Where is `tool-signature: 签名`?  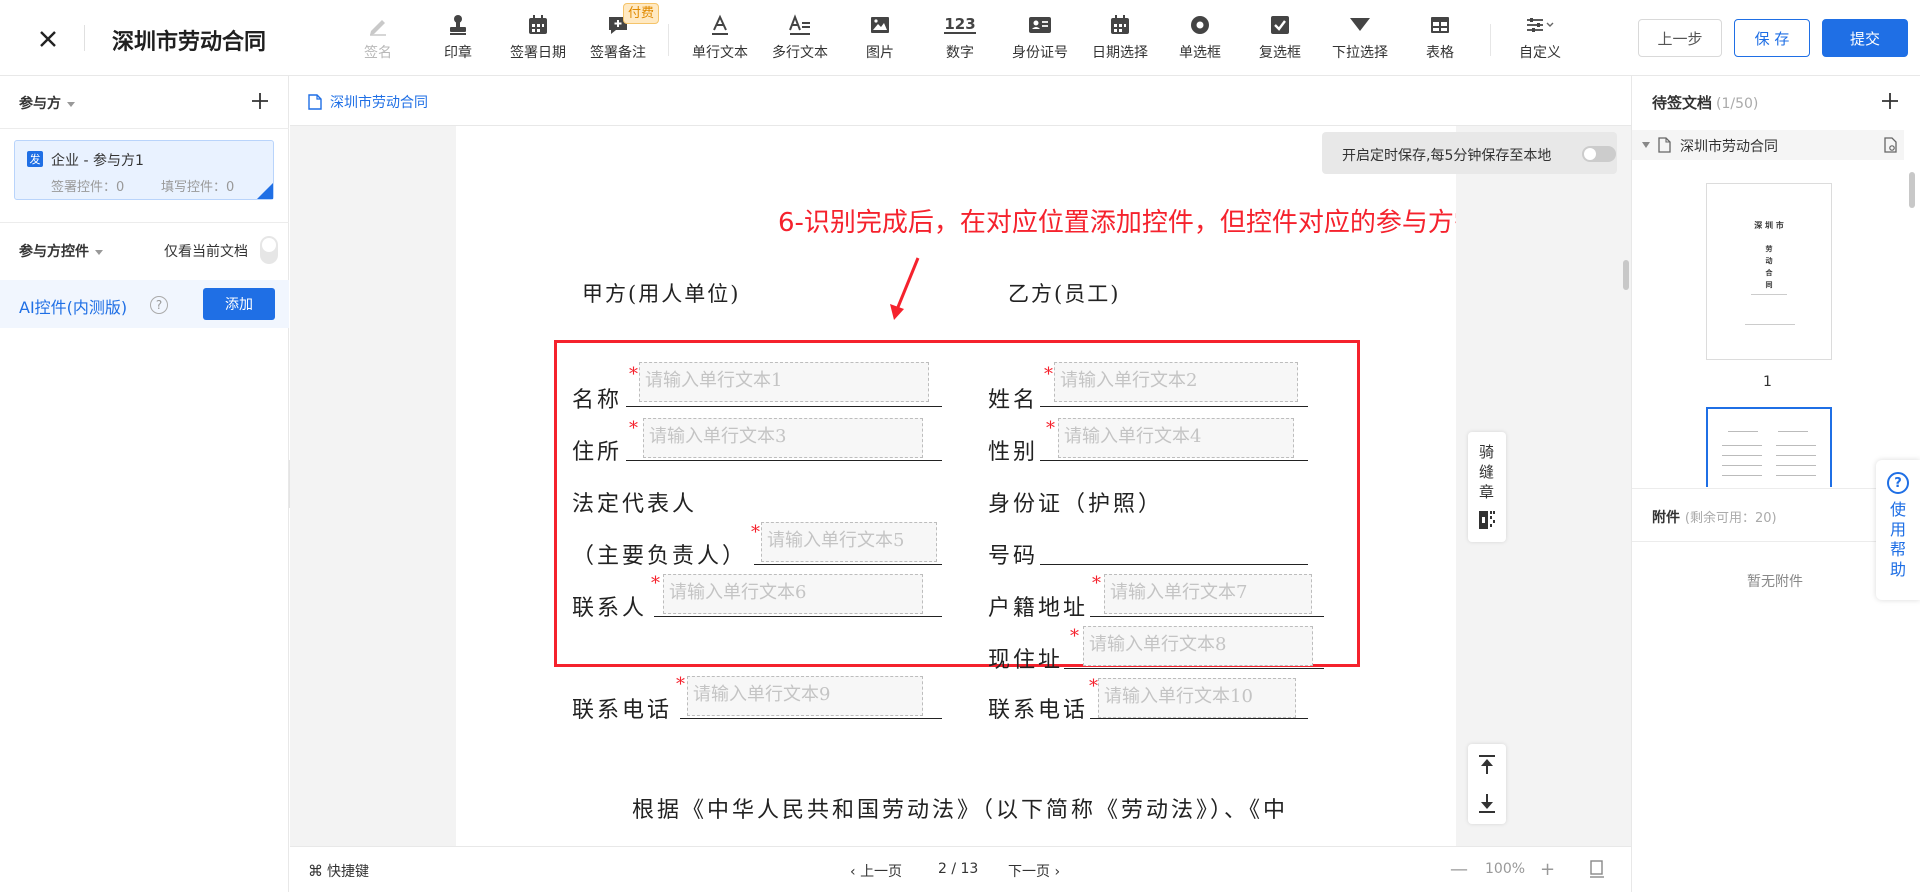 tool-signature: 签名 is located at coordinates (378, 38).